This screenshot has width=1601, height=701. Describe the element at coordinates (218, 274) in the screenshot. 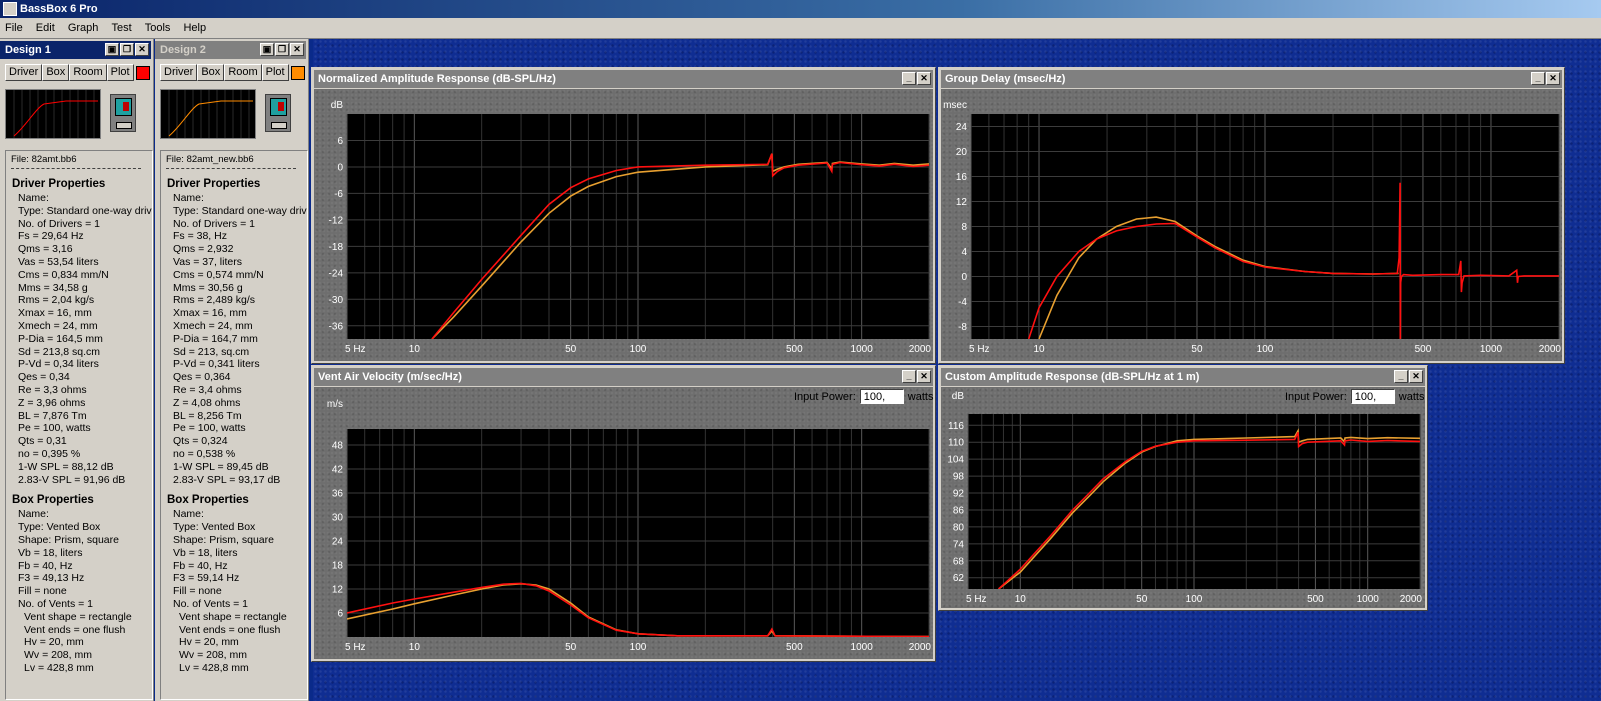

I see `driver-property: Cms = 0,574 mm/N` at that location.